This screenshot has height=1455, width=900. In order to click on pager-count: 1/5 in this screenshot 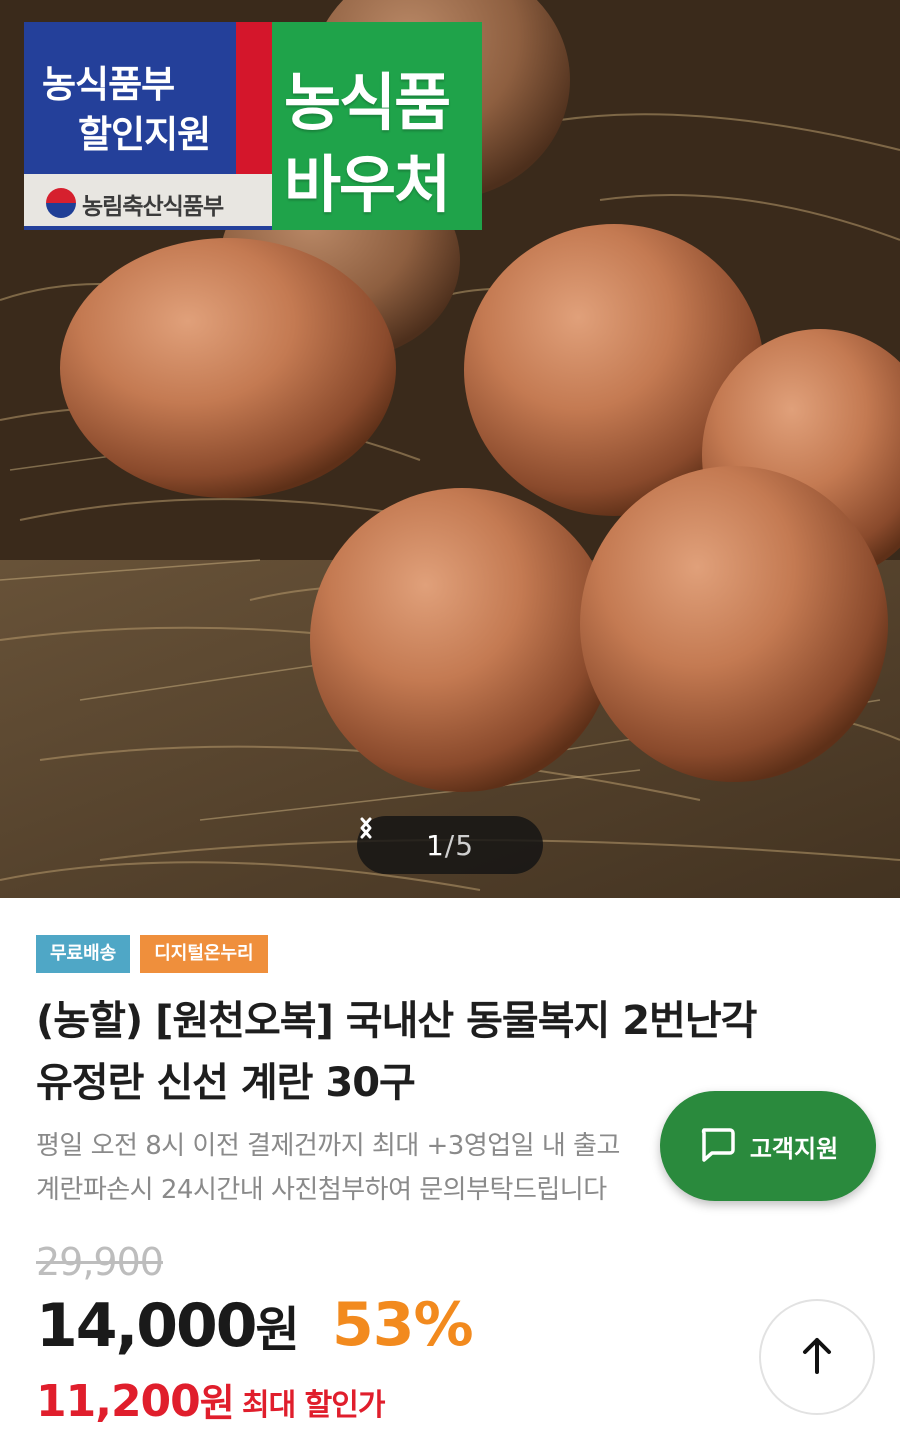, I will do `click(450, 845)`.